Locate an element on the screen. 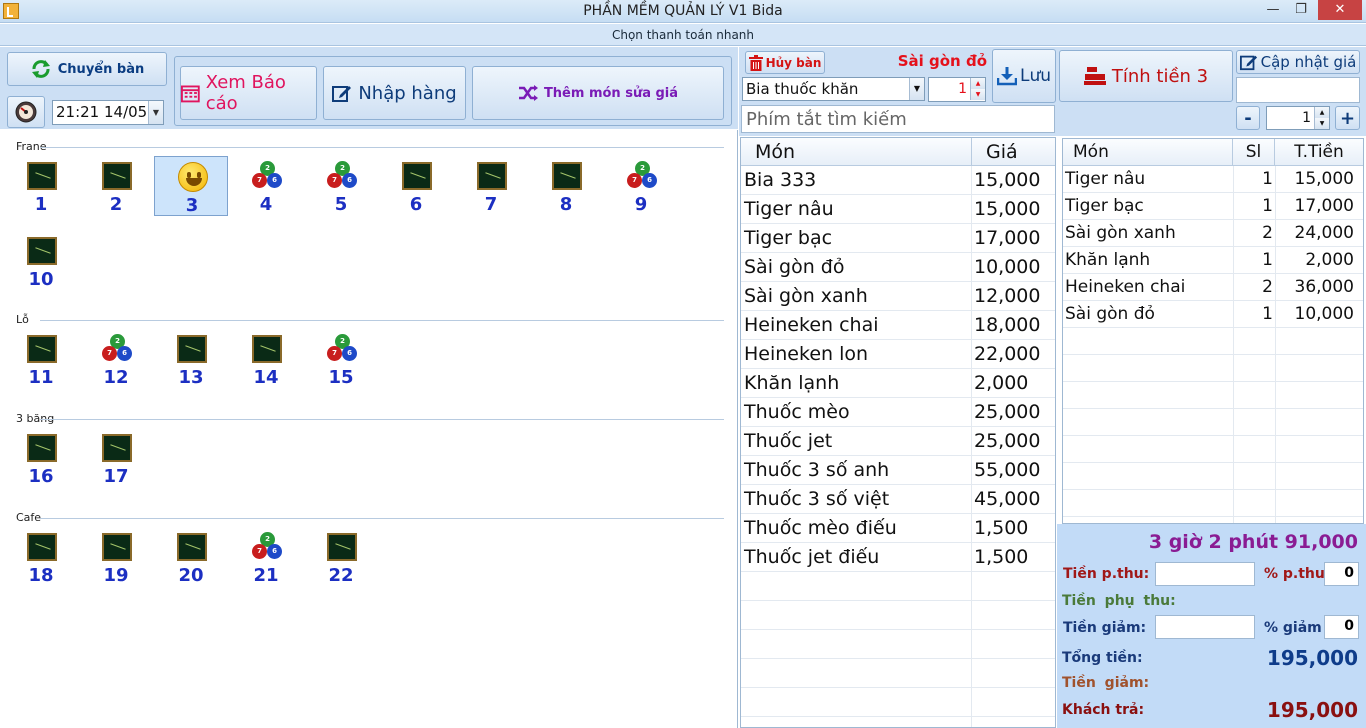 This screenshot has height=728, width=1366. menu-row: Heineken chai 18,000 is located at coordinates (898, 325).